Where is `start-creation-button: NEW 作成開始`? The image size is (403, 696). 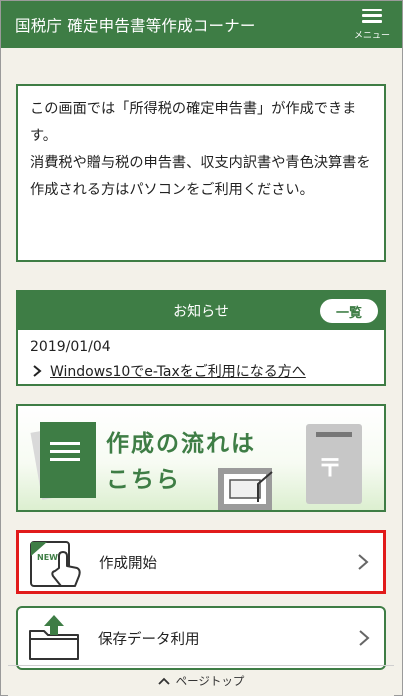
start-creation-button: NEW 作成開始 is located at coordinates (201, 562).